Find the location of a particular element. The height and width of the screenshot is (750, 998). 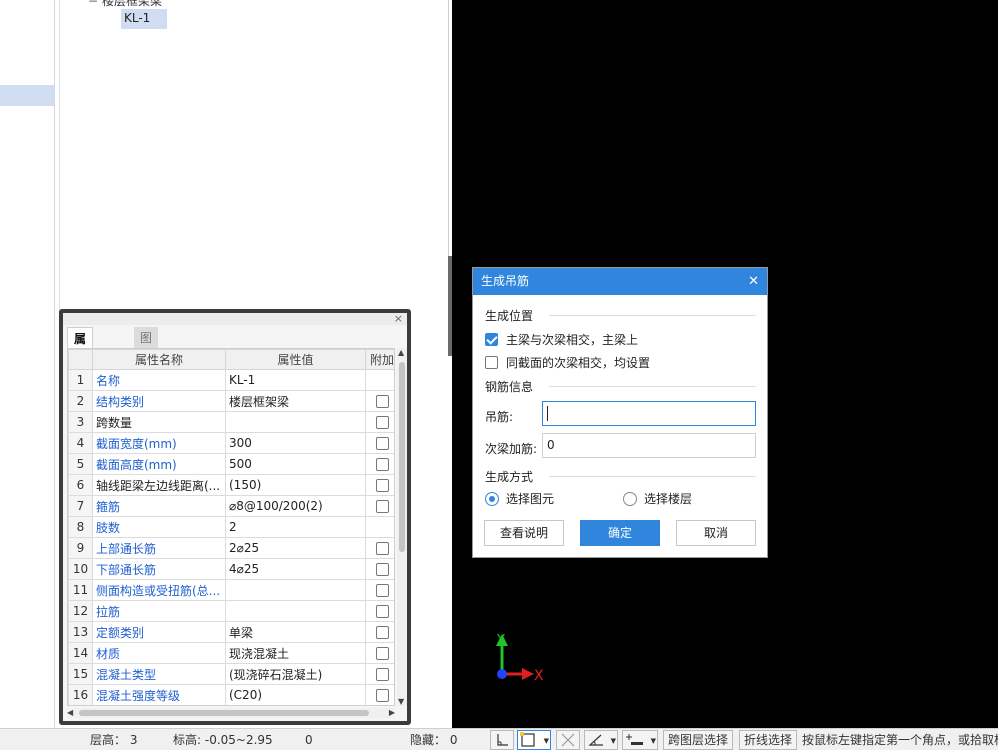

secondary-beam-input: 0 is located at coordinates (649, 445).